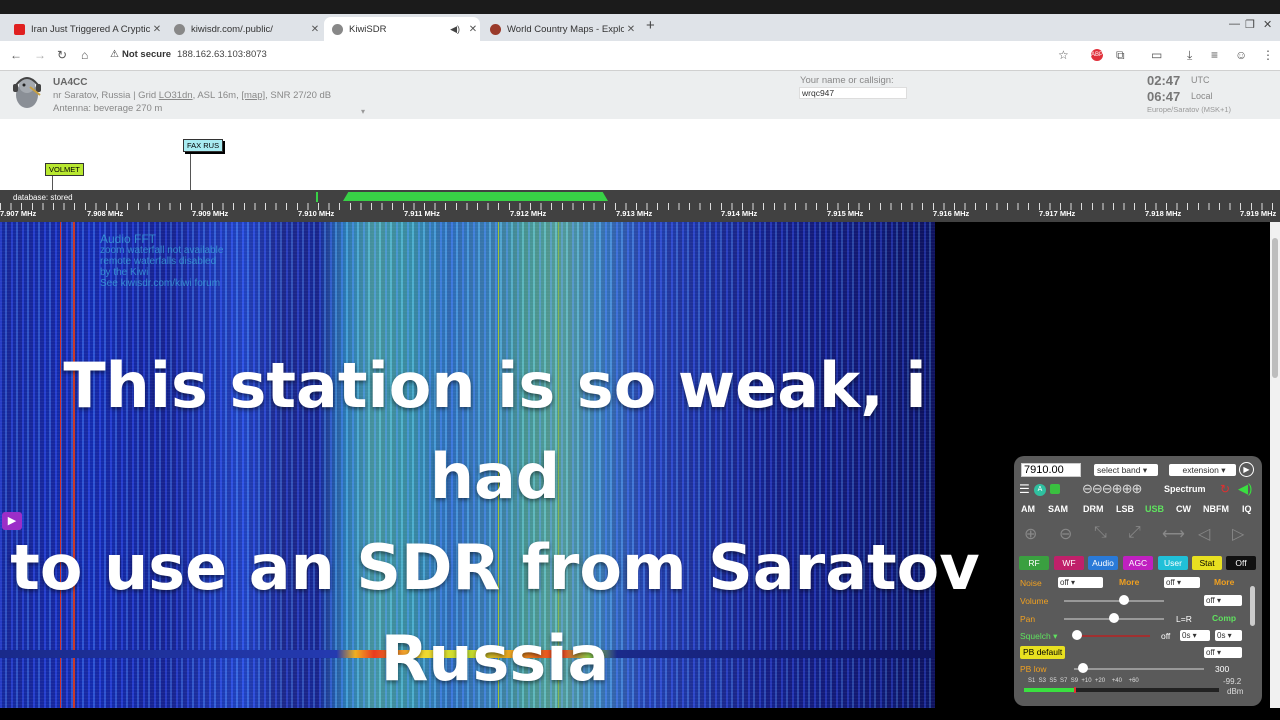 The image size is (1280, 720). Describe the element at coordinates (27, 92) in the screenshot. I see `kiwi-logo-icon` at that location.